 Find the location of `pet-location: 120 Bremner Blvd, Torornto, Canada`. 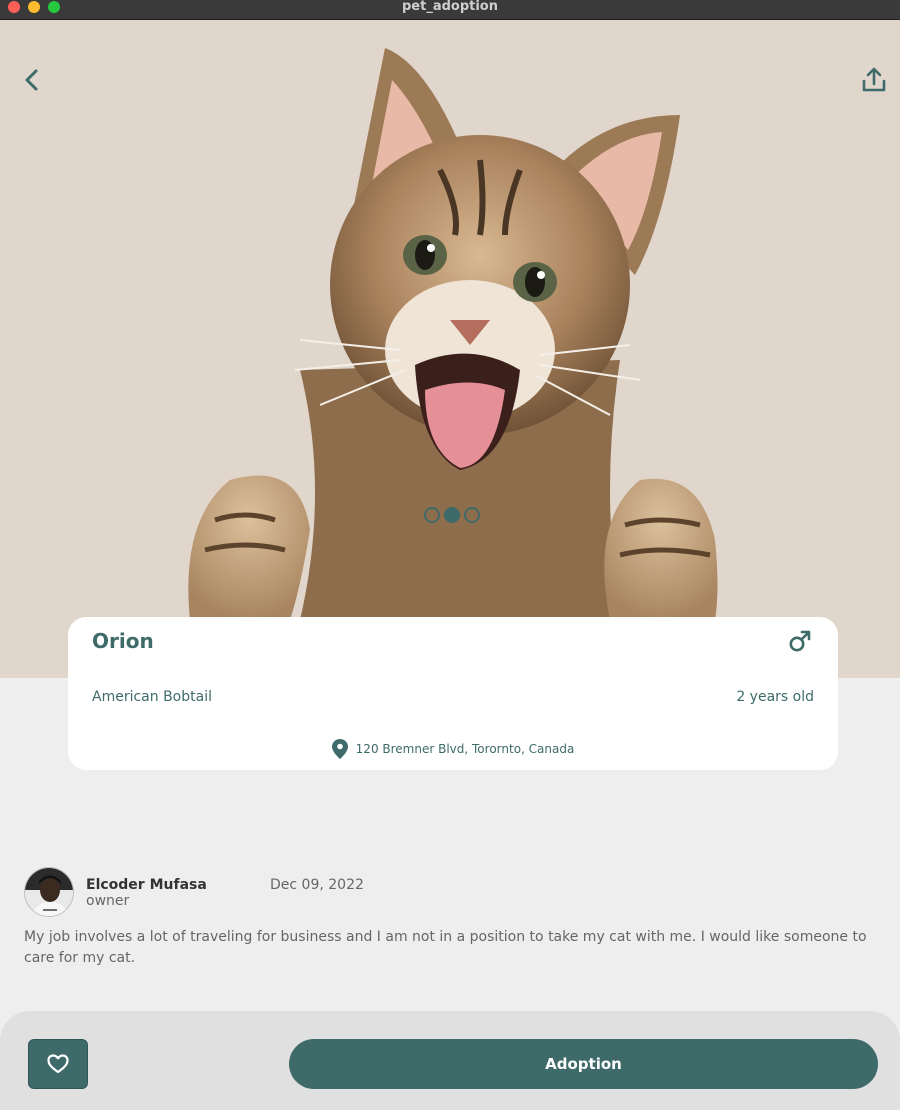

pet-location: 120 Bremner Blvd, Torornto, Canada is located at coordinates (453, 749).